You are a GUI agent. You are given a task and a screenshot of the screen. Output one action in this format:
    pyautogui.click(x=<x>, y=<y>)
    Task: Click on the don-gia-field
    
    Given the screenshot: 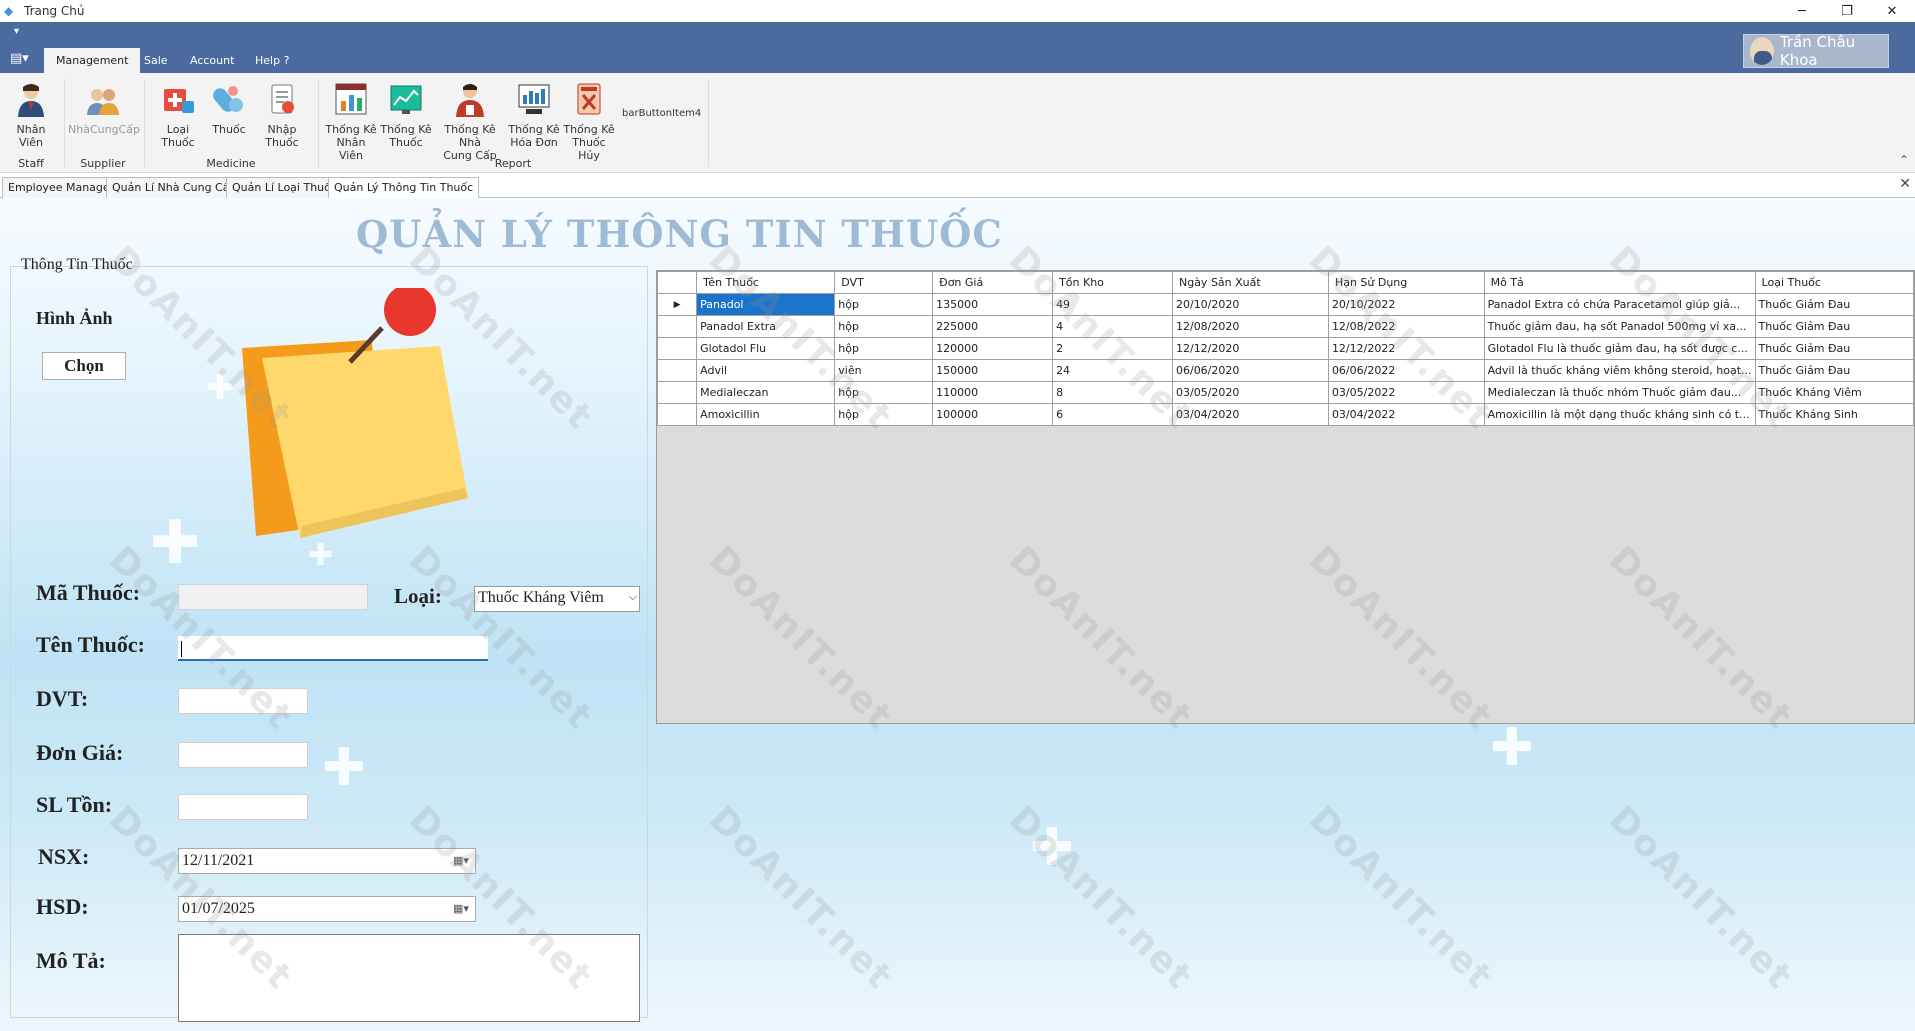 What is the action you would take?
    pyautogui.click(x=243, y=755)
    